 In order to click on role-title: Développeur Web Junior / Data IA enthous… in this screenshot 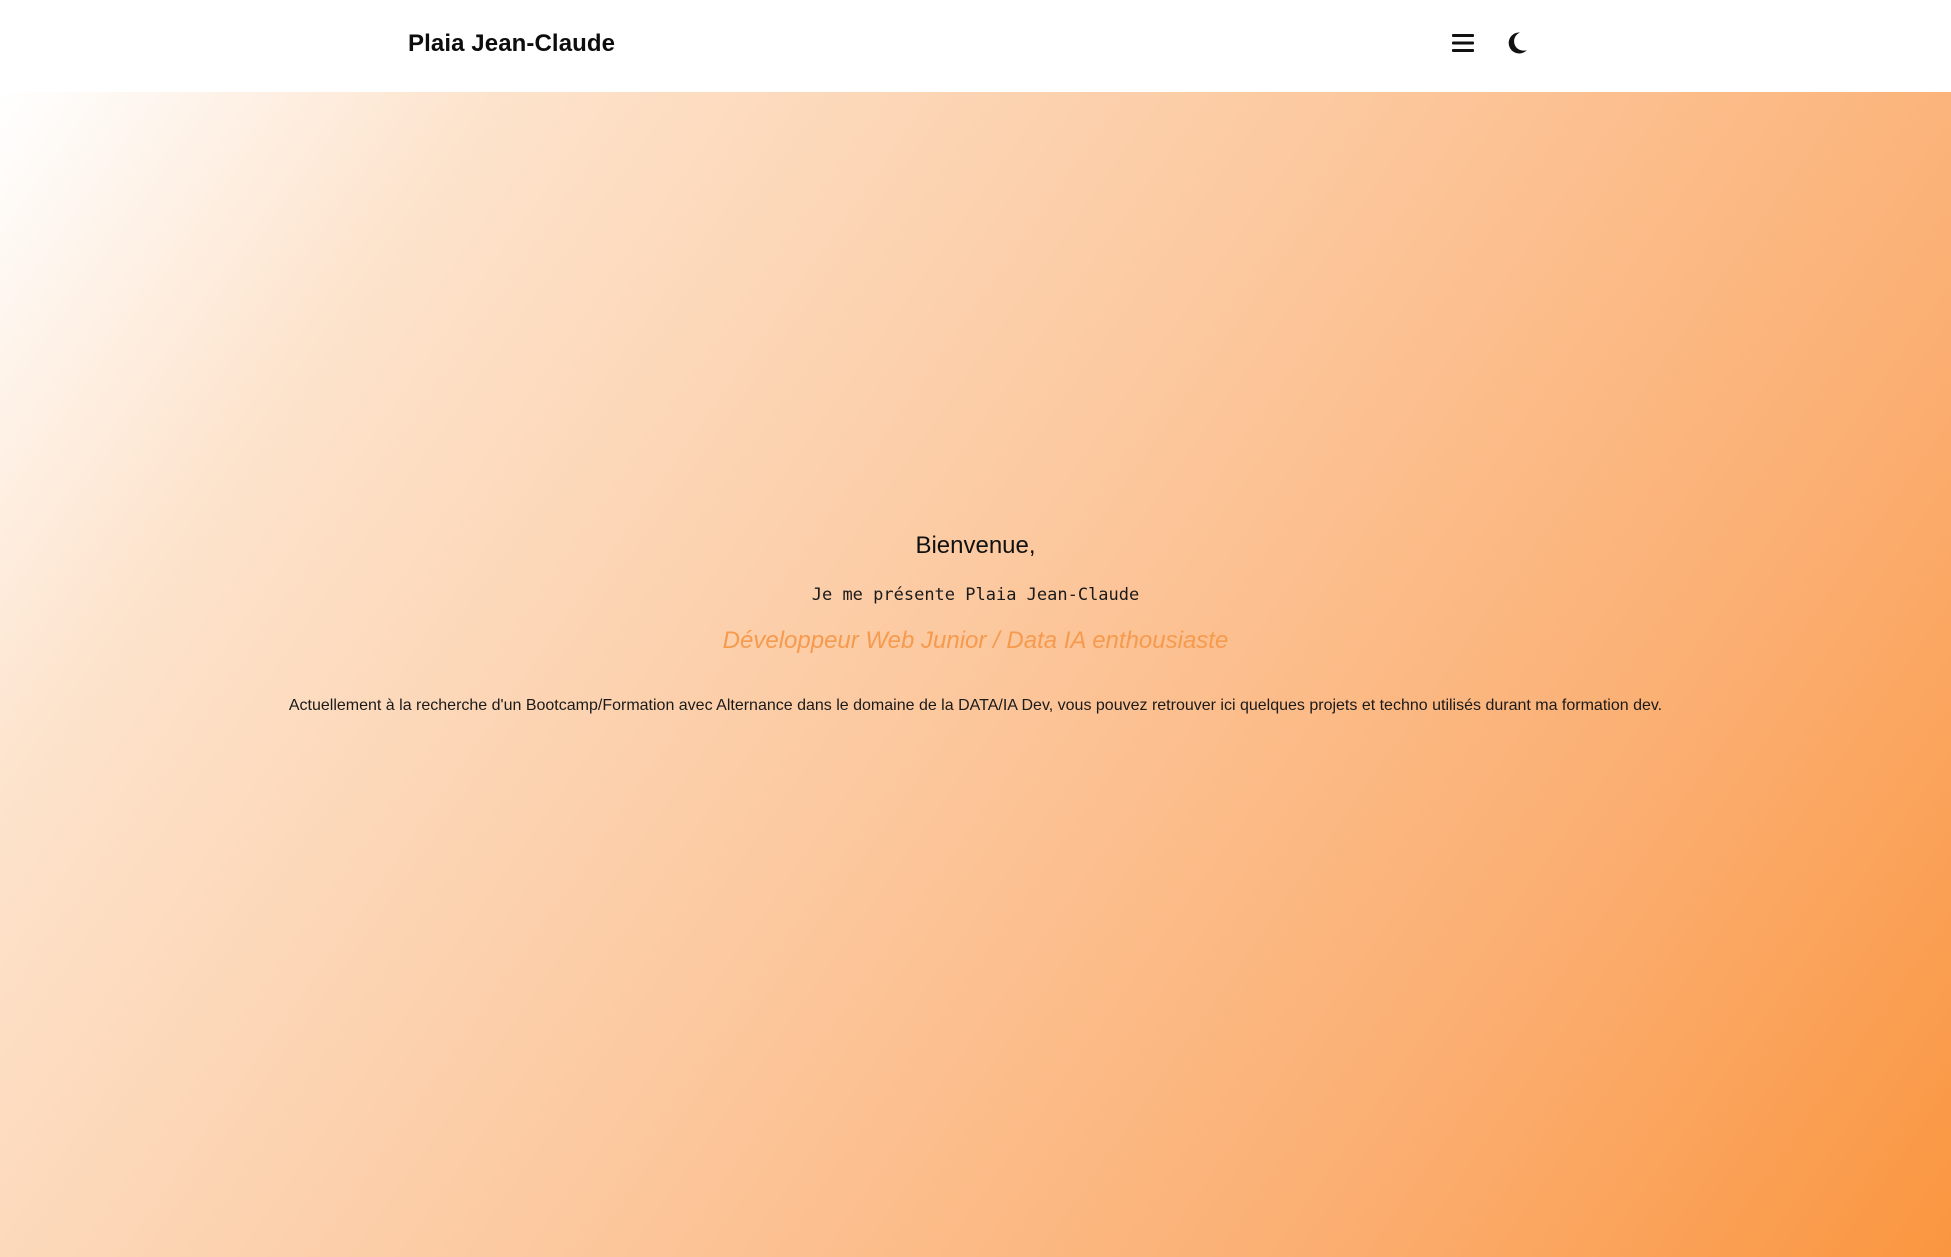, I will do `click(975, 641)`.